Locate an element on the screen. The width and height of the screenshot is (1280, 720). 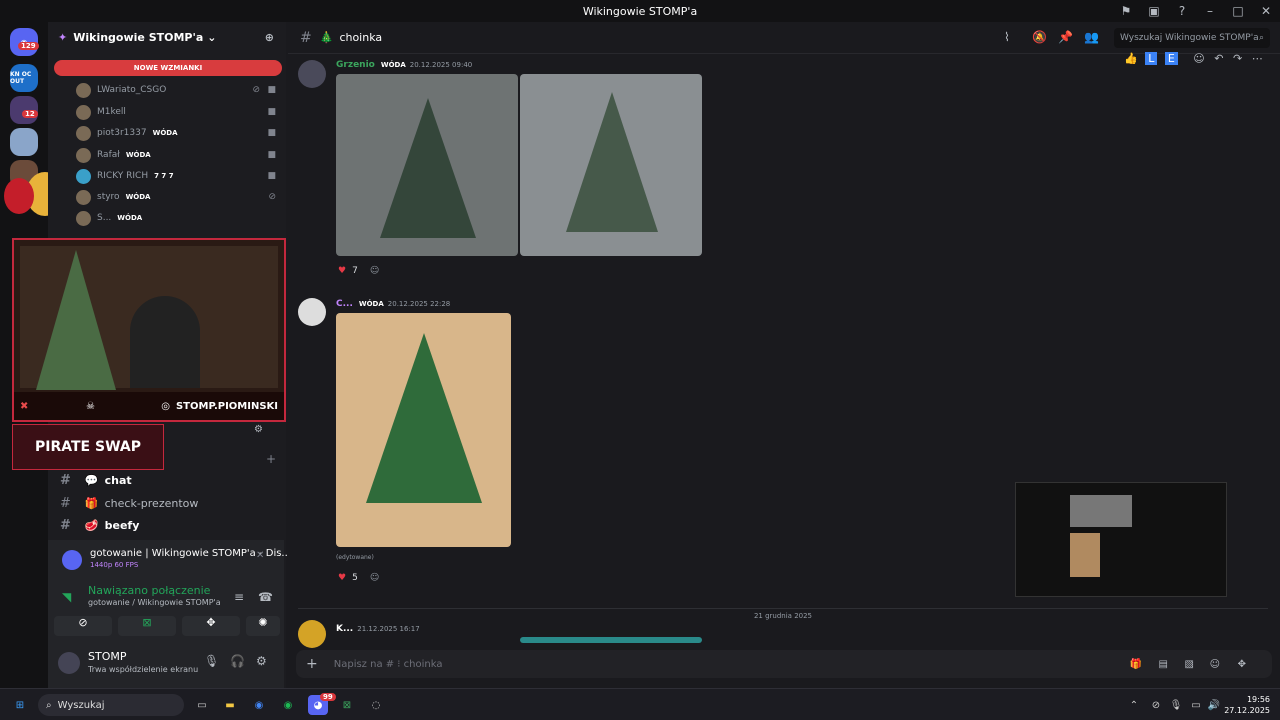
voice-user: S... WÓDA is located at coordinates (176, 218).